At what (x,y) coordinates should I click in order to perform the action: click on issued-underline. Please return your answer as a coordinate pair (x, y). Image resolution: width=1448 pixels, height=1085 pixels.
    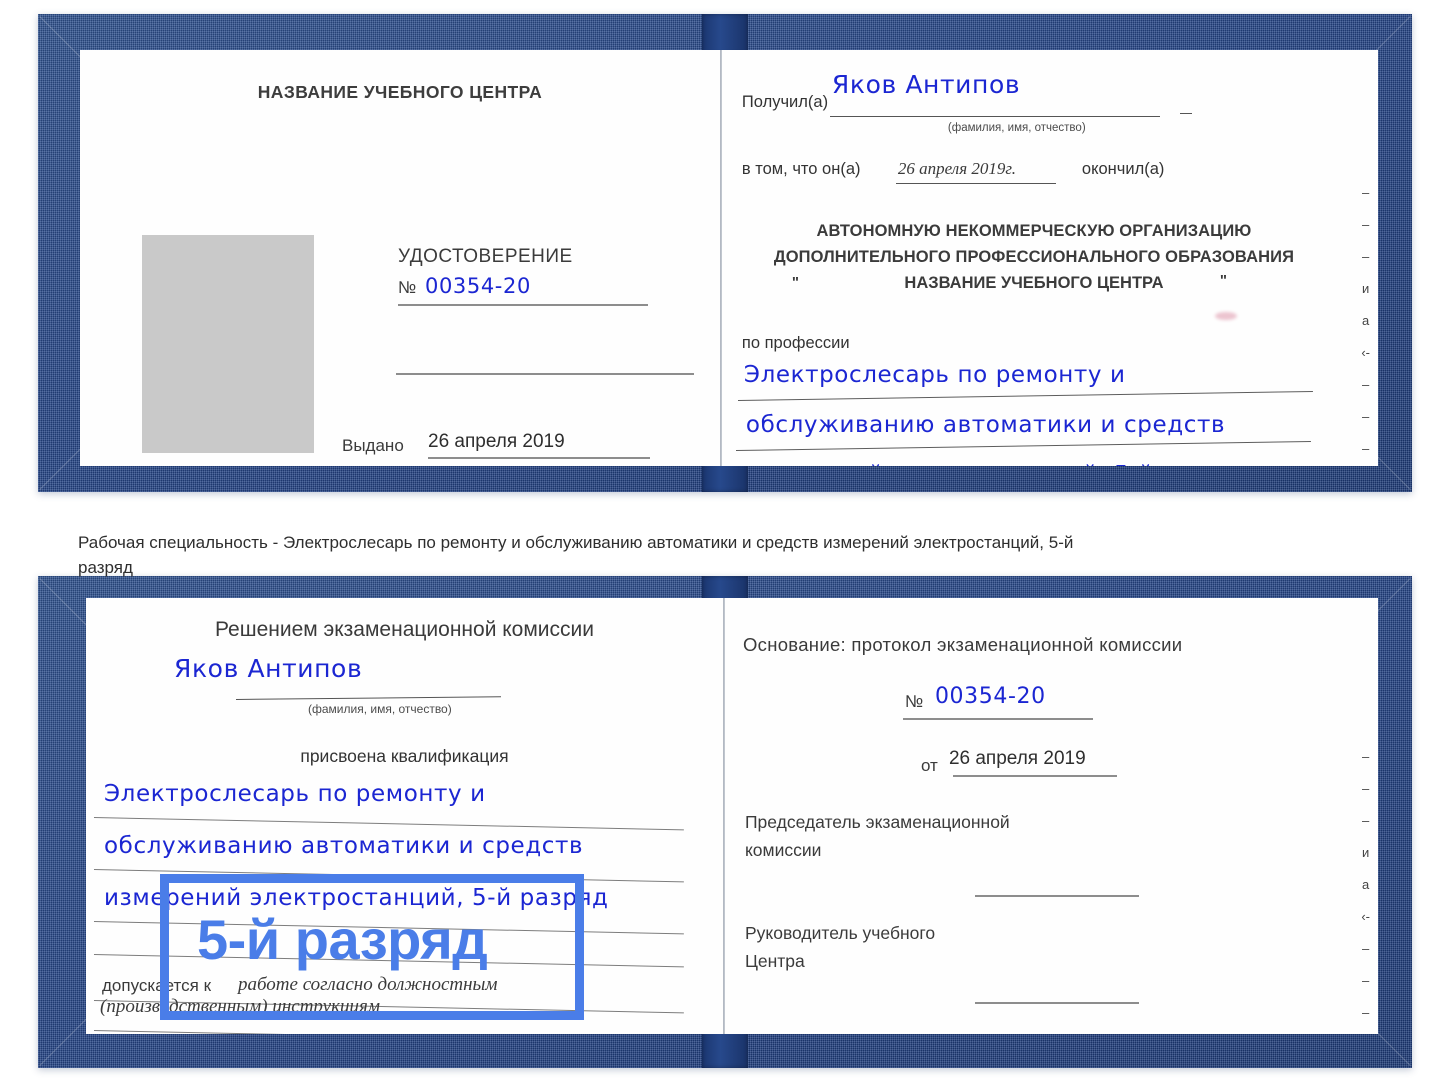
    Looking at the image, I should click on (539, 458).